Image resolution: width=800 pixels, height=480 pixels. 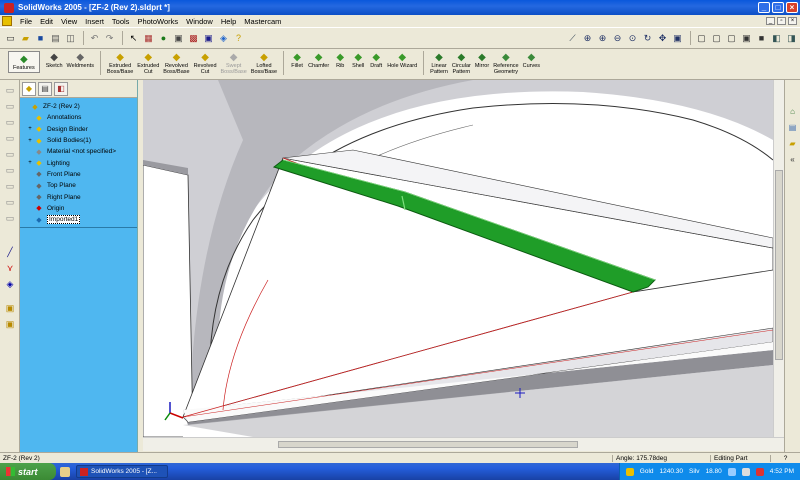 What do you see at coordinates (10, 122) in the screenshot?
I see `rectangle-tool-icon: ▭` at bounding box center [10, 122].